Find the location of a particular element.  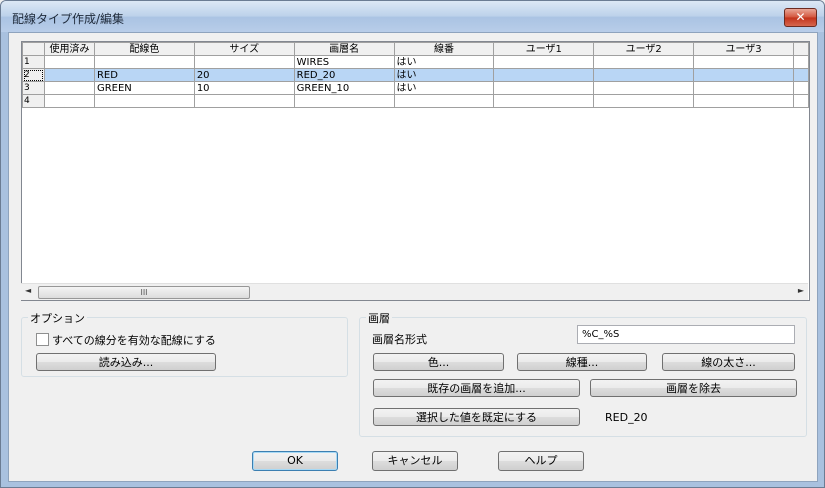

column-header: 線番 is located at coordinates (444, 49).